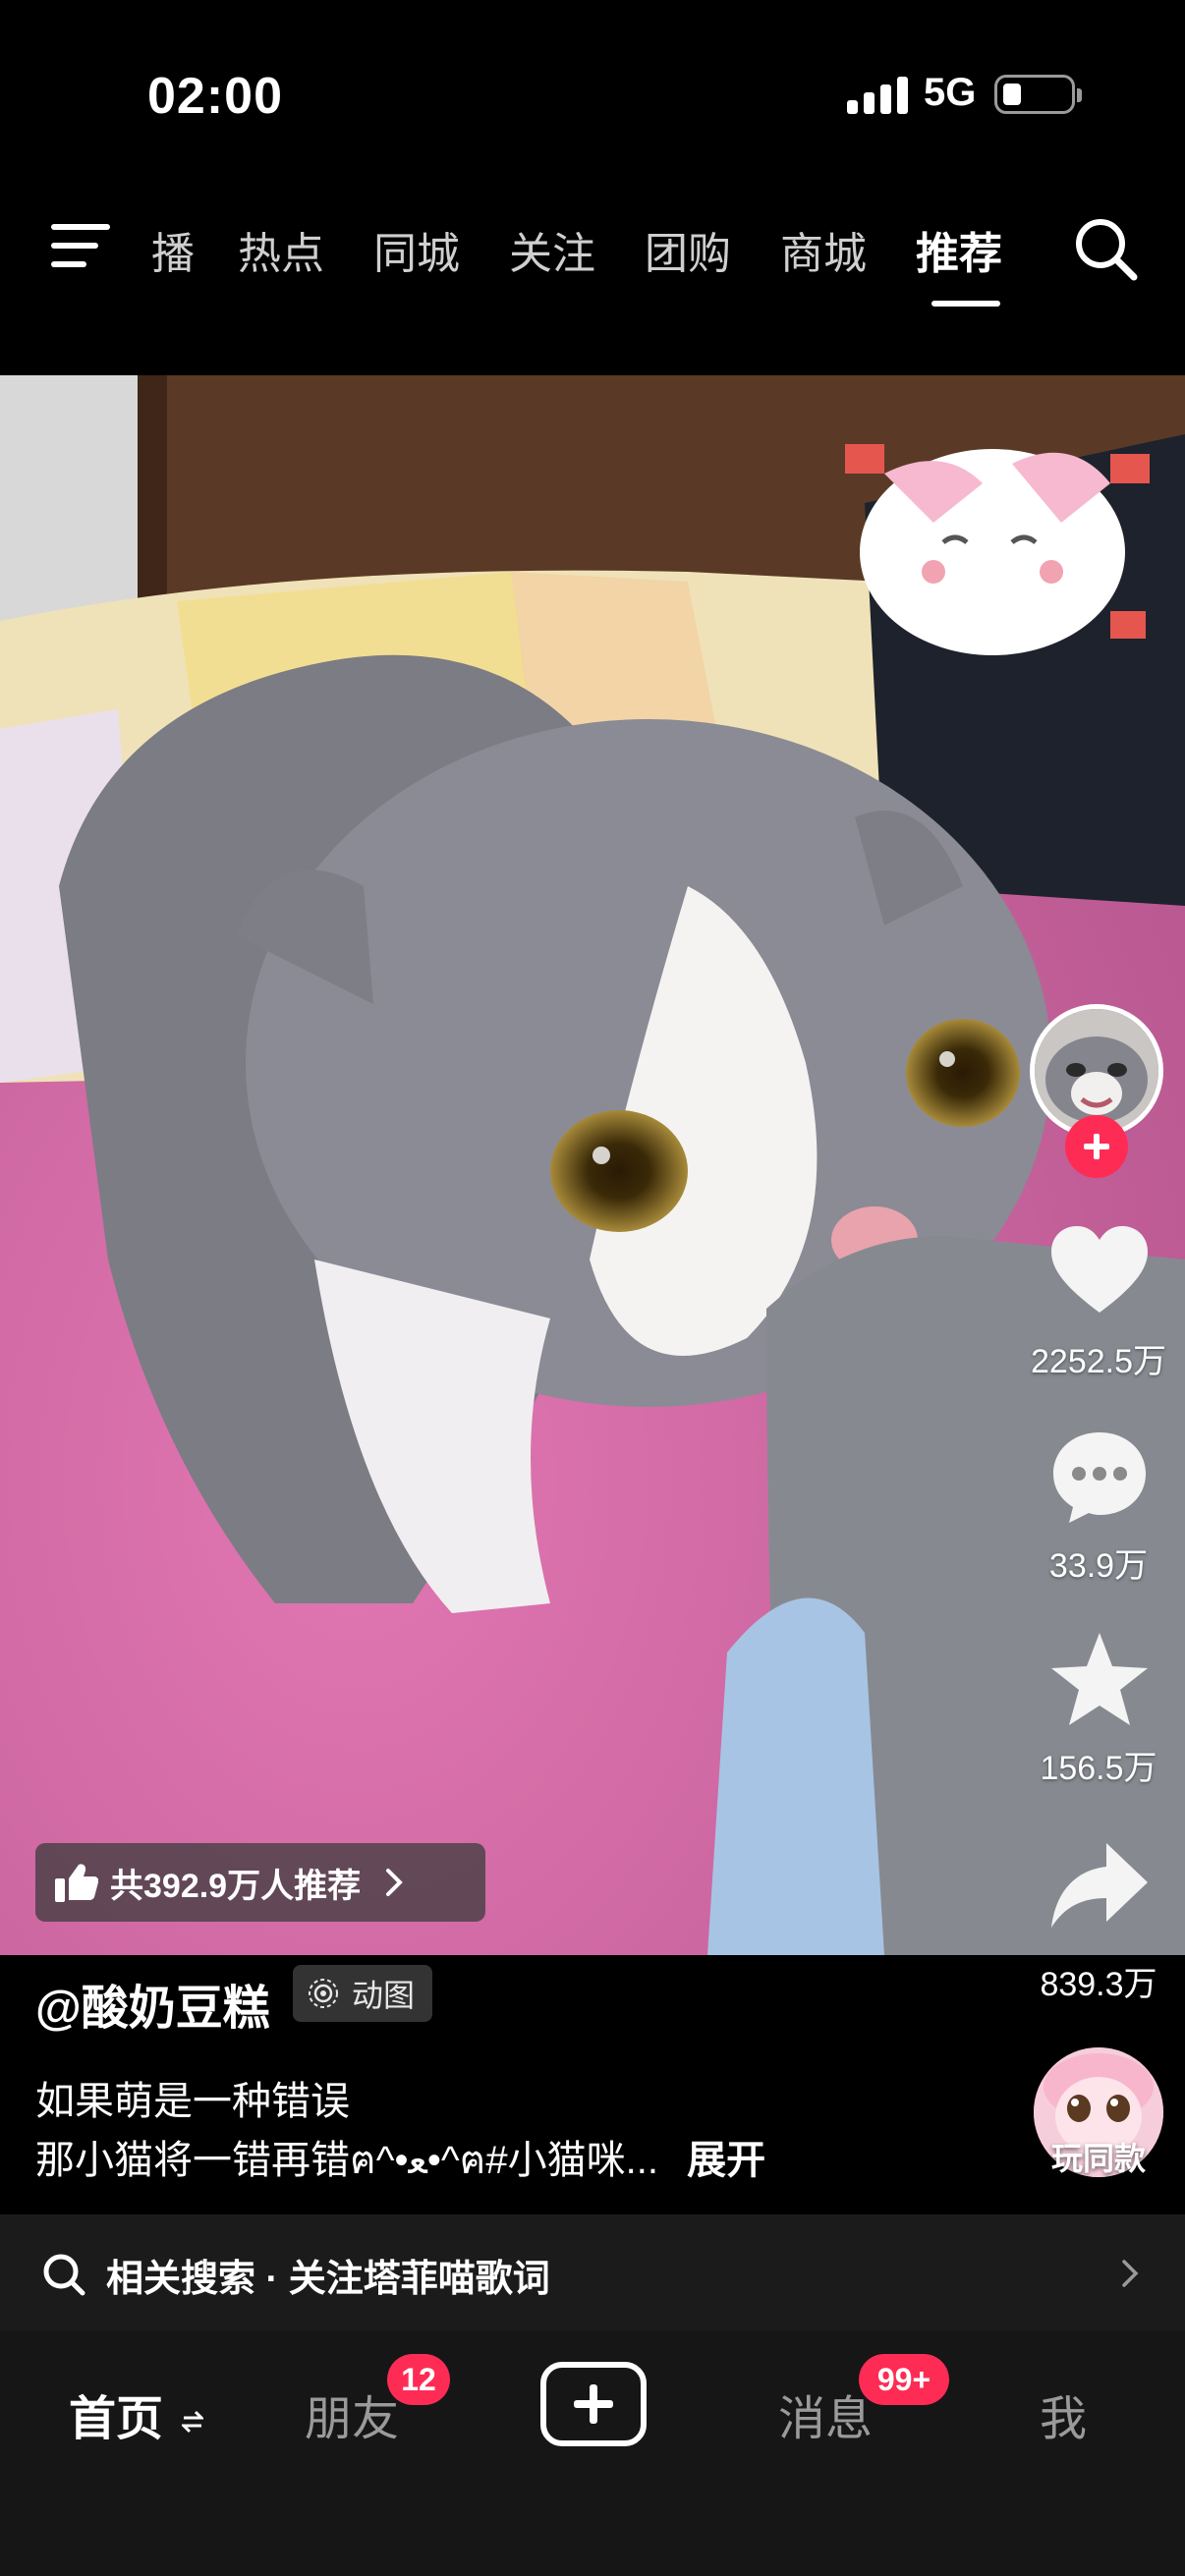  Describe the element at coordinates (281, 249) in the screenshot. I see `tab-hot: 热点` at that location.